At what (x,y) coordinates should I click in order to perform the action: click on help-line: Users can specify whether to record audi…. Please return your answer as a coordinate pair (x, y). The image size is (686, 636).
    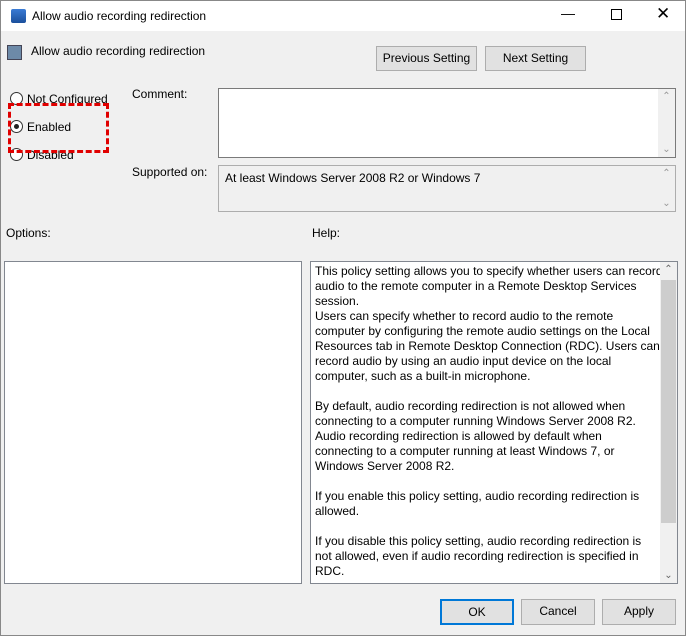
    Looking at the image, I should click on (464, 316).